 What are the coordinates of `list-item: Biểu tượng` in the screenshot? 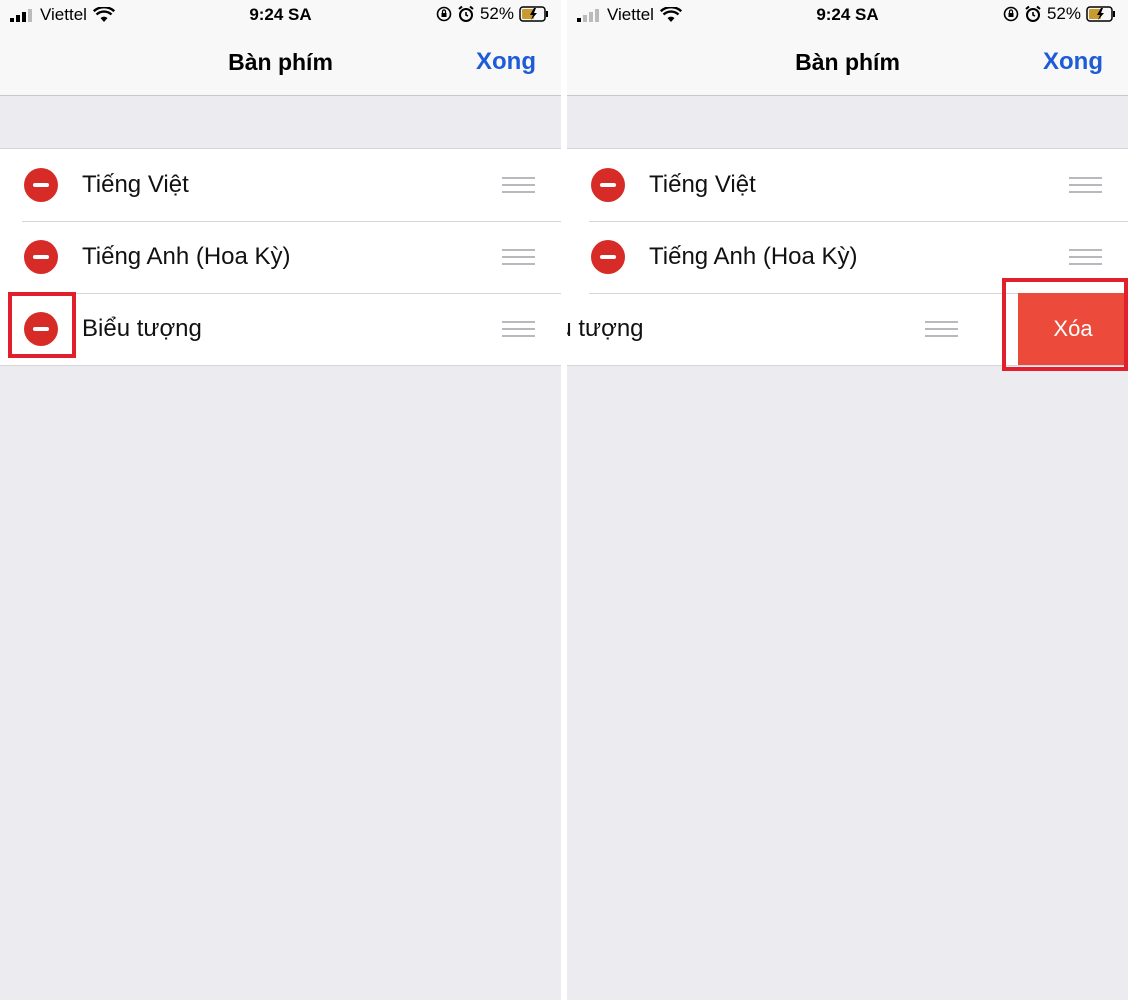 It's located at (280, 329).